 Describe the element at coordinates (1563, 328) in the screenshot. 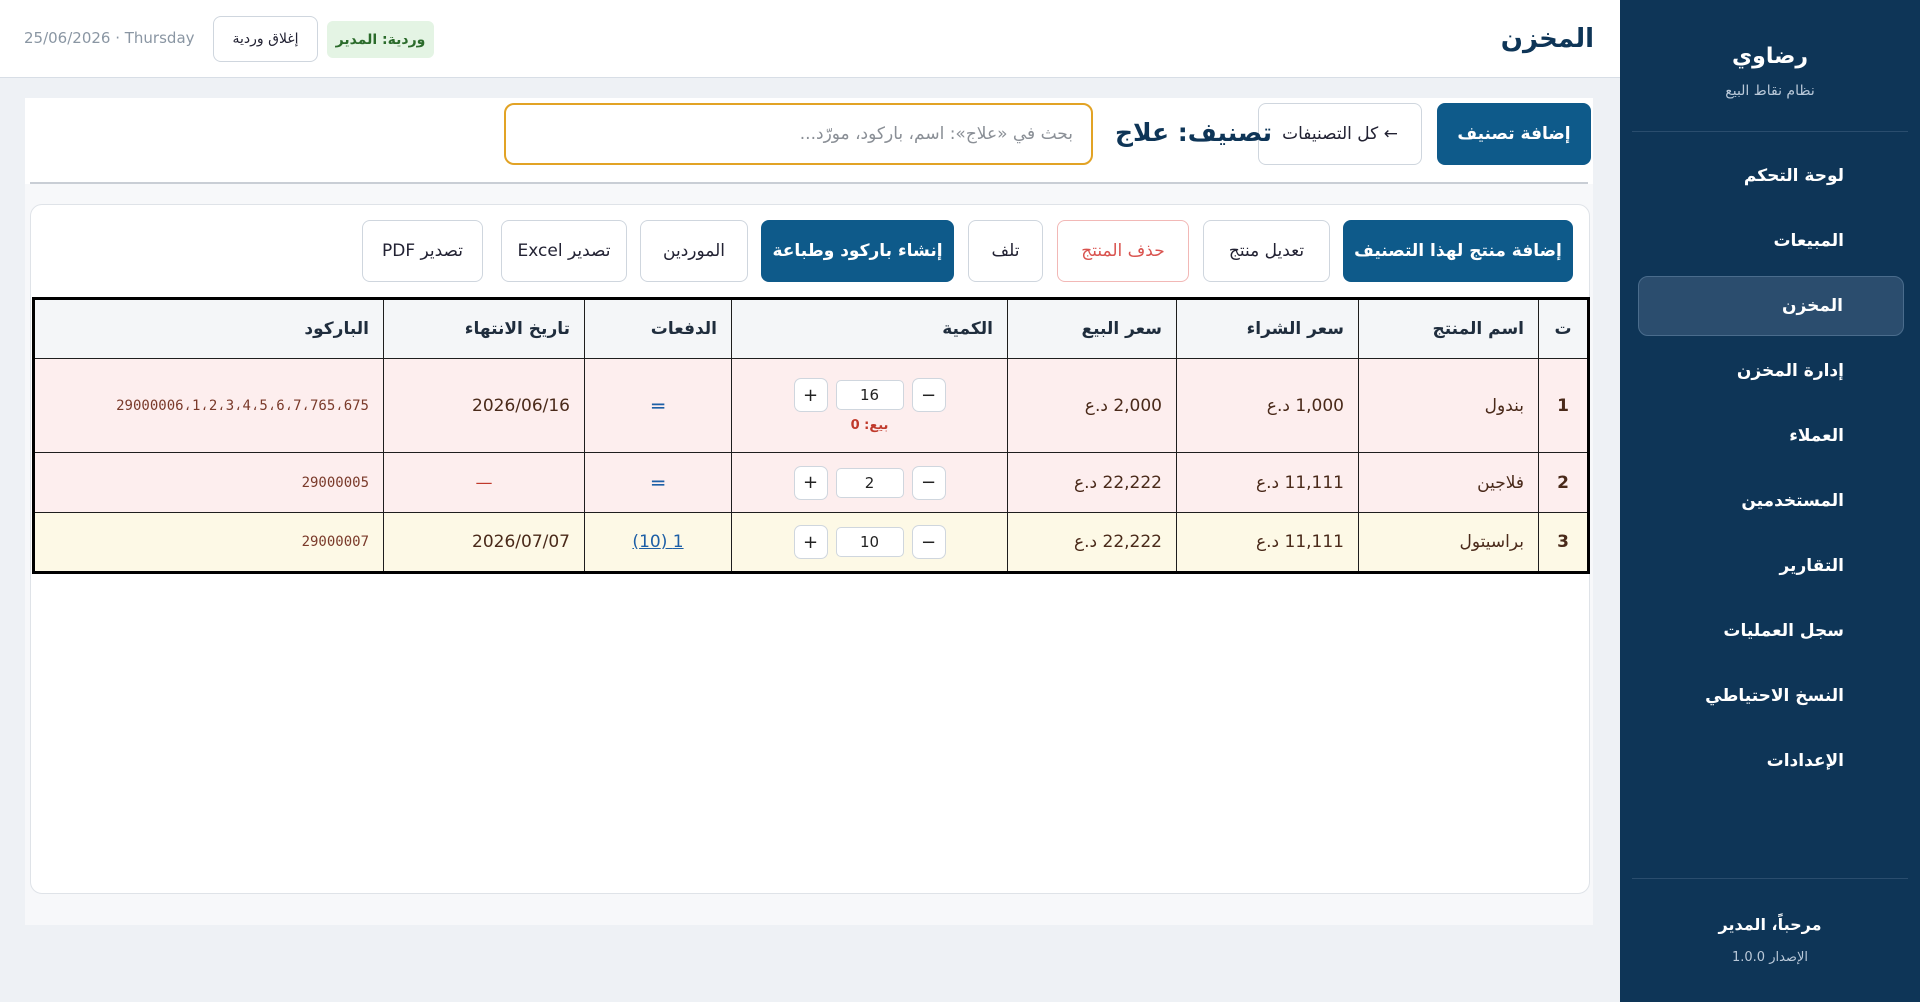

I see `header-index: ت` at that location.